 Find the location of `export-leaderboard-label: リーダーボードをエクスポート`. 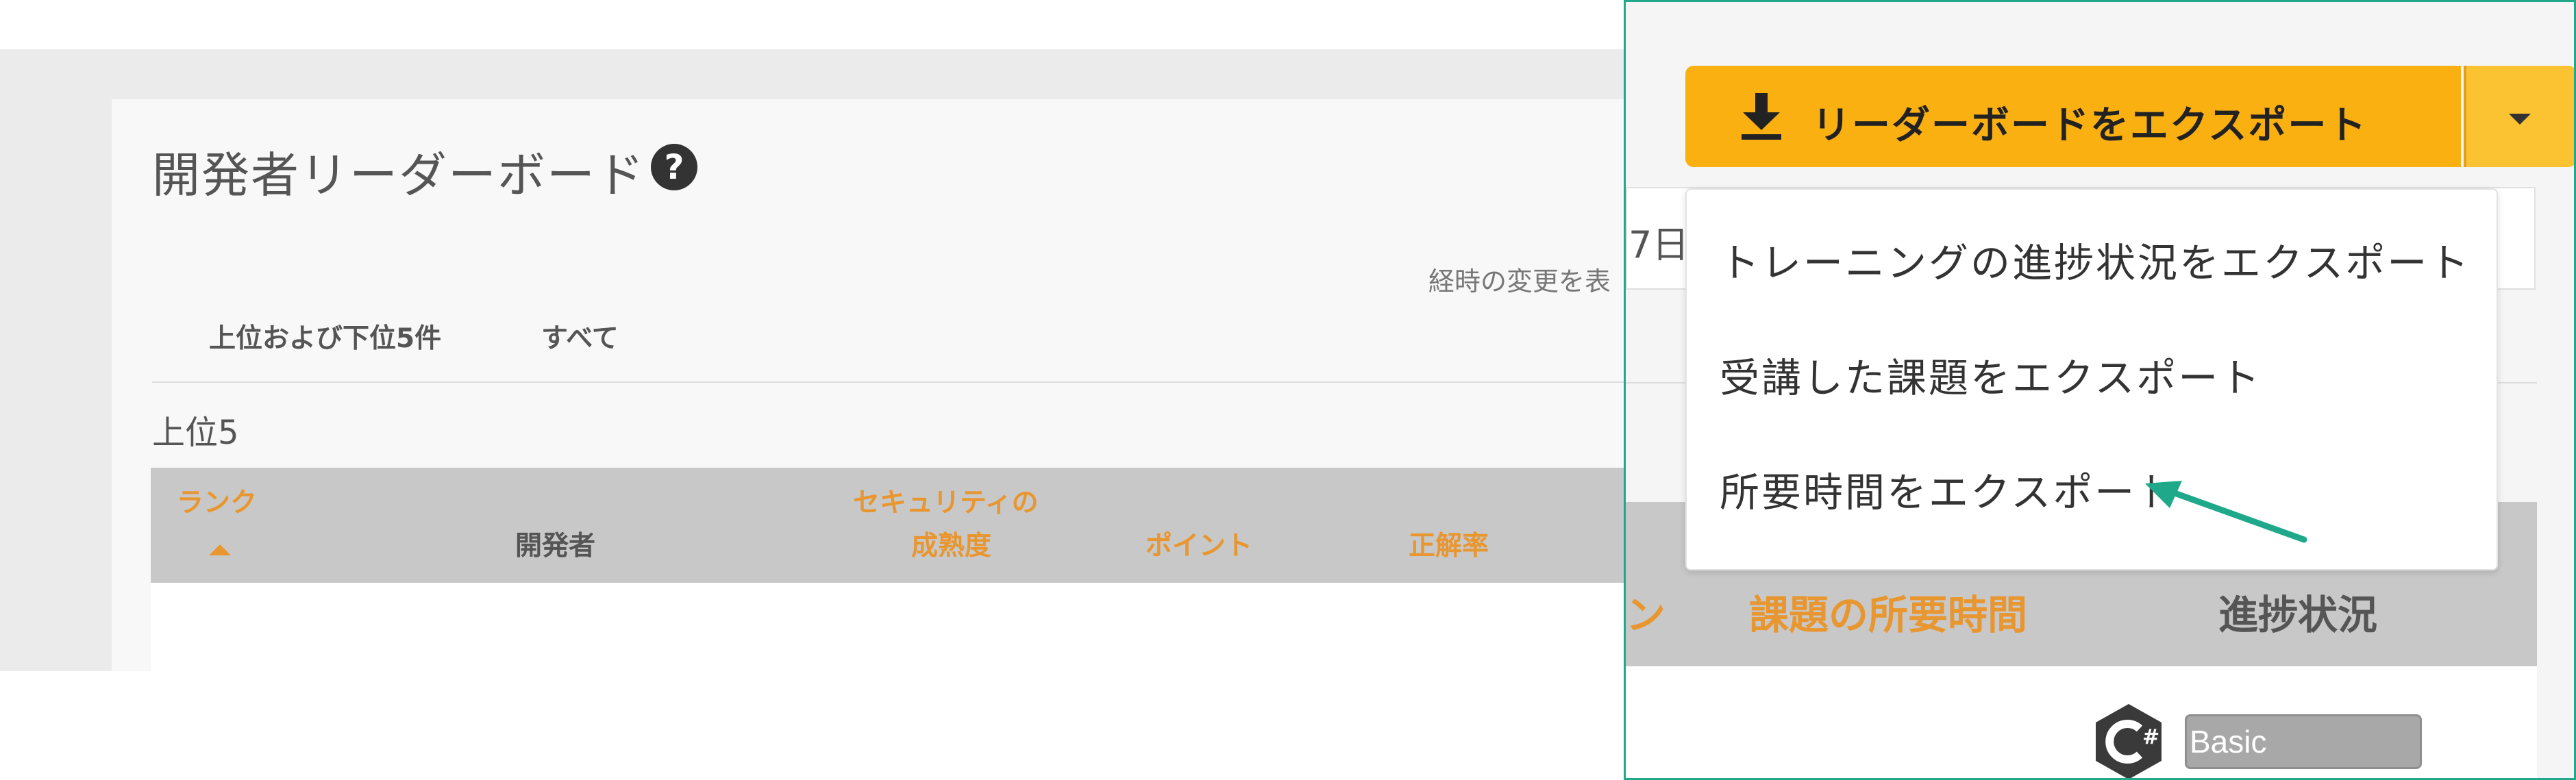

export-leaderboard-label: リーダーボードをエクスポート is located at coordinates (2090, 125).